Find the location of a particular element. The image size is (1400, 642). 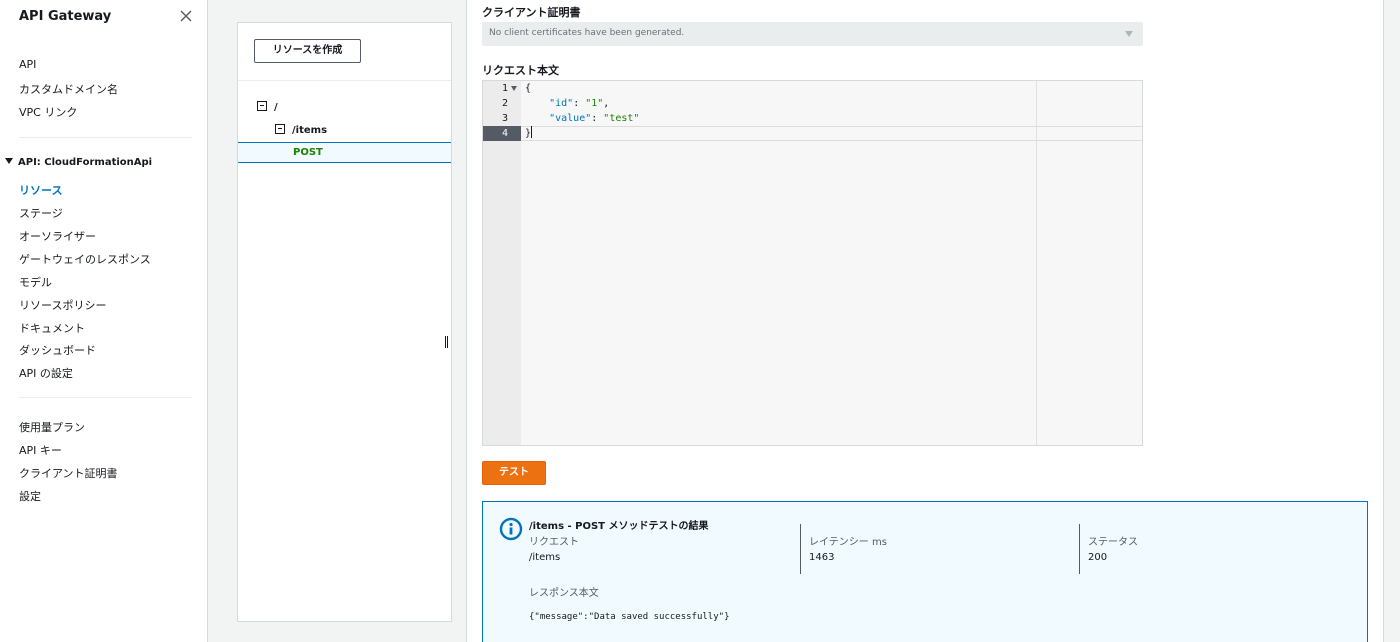

info-icon is located at coordinates (511, 529).